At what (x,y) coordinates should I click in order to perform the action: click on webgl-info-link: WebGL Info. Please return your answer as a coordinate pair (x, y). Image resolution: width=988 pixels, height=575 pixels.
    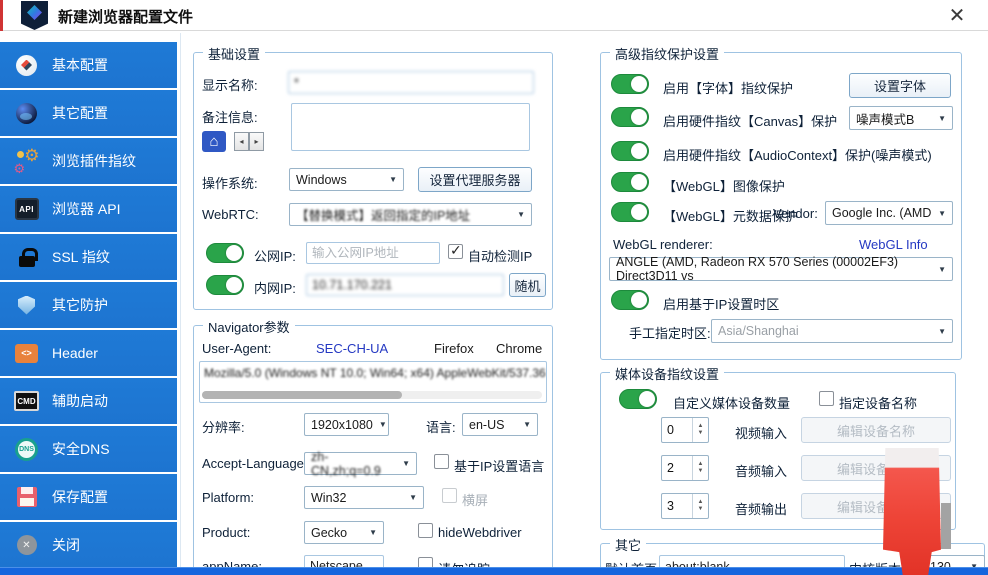
    Looking at the image, I should click on (893, 244).